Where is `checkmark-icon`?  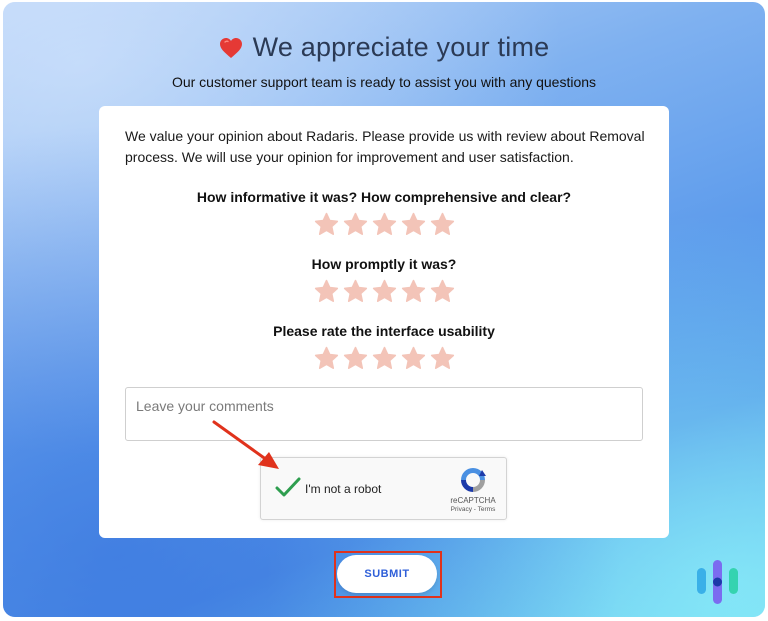
checkmark-icon is located at coordinates (288, 487).